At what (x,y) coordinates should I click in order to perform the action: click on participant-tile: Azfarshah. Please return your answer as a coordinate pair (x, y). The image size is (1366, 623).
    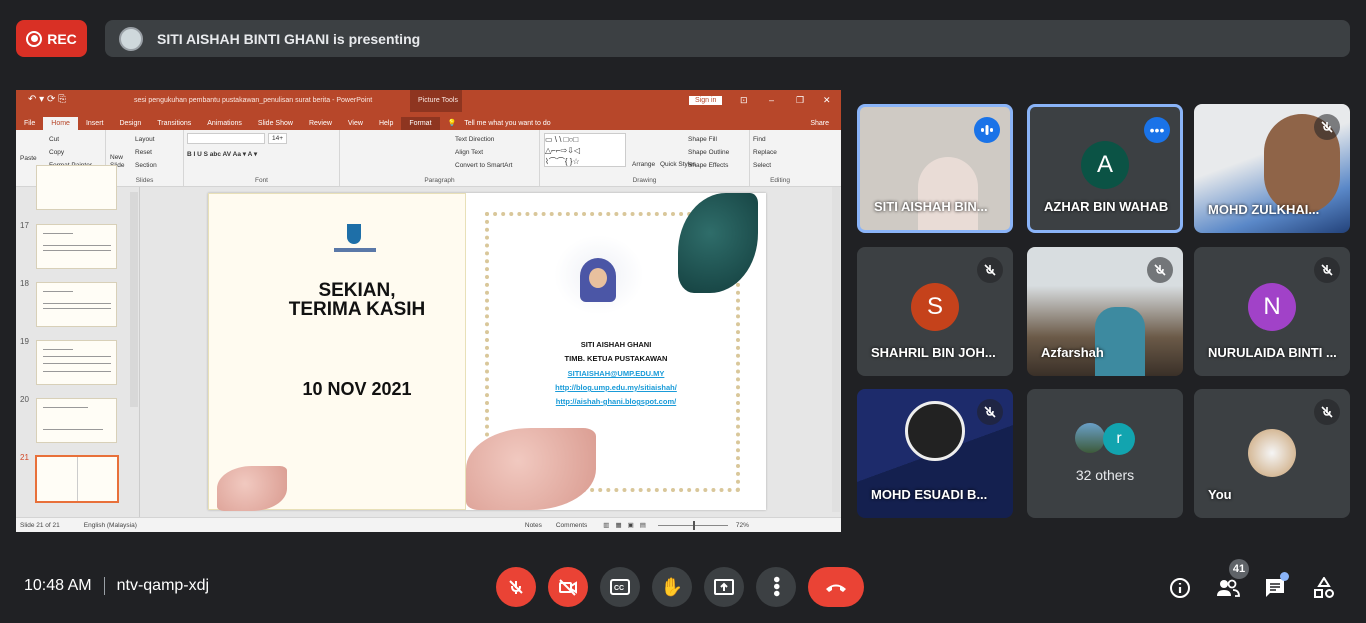
    Looking at the image, I should click on (1105, 311).